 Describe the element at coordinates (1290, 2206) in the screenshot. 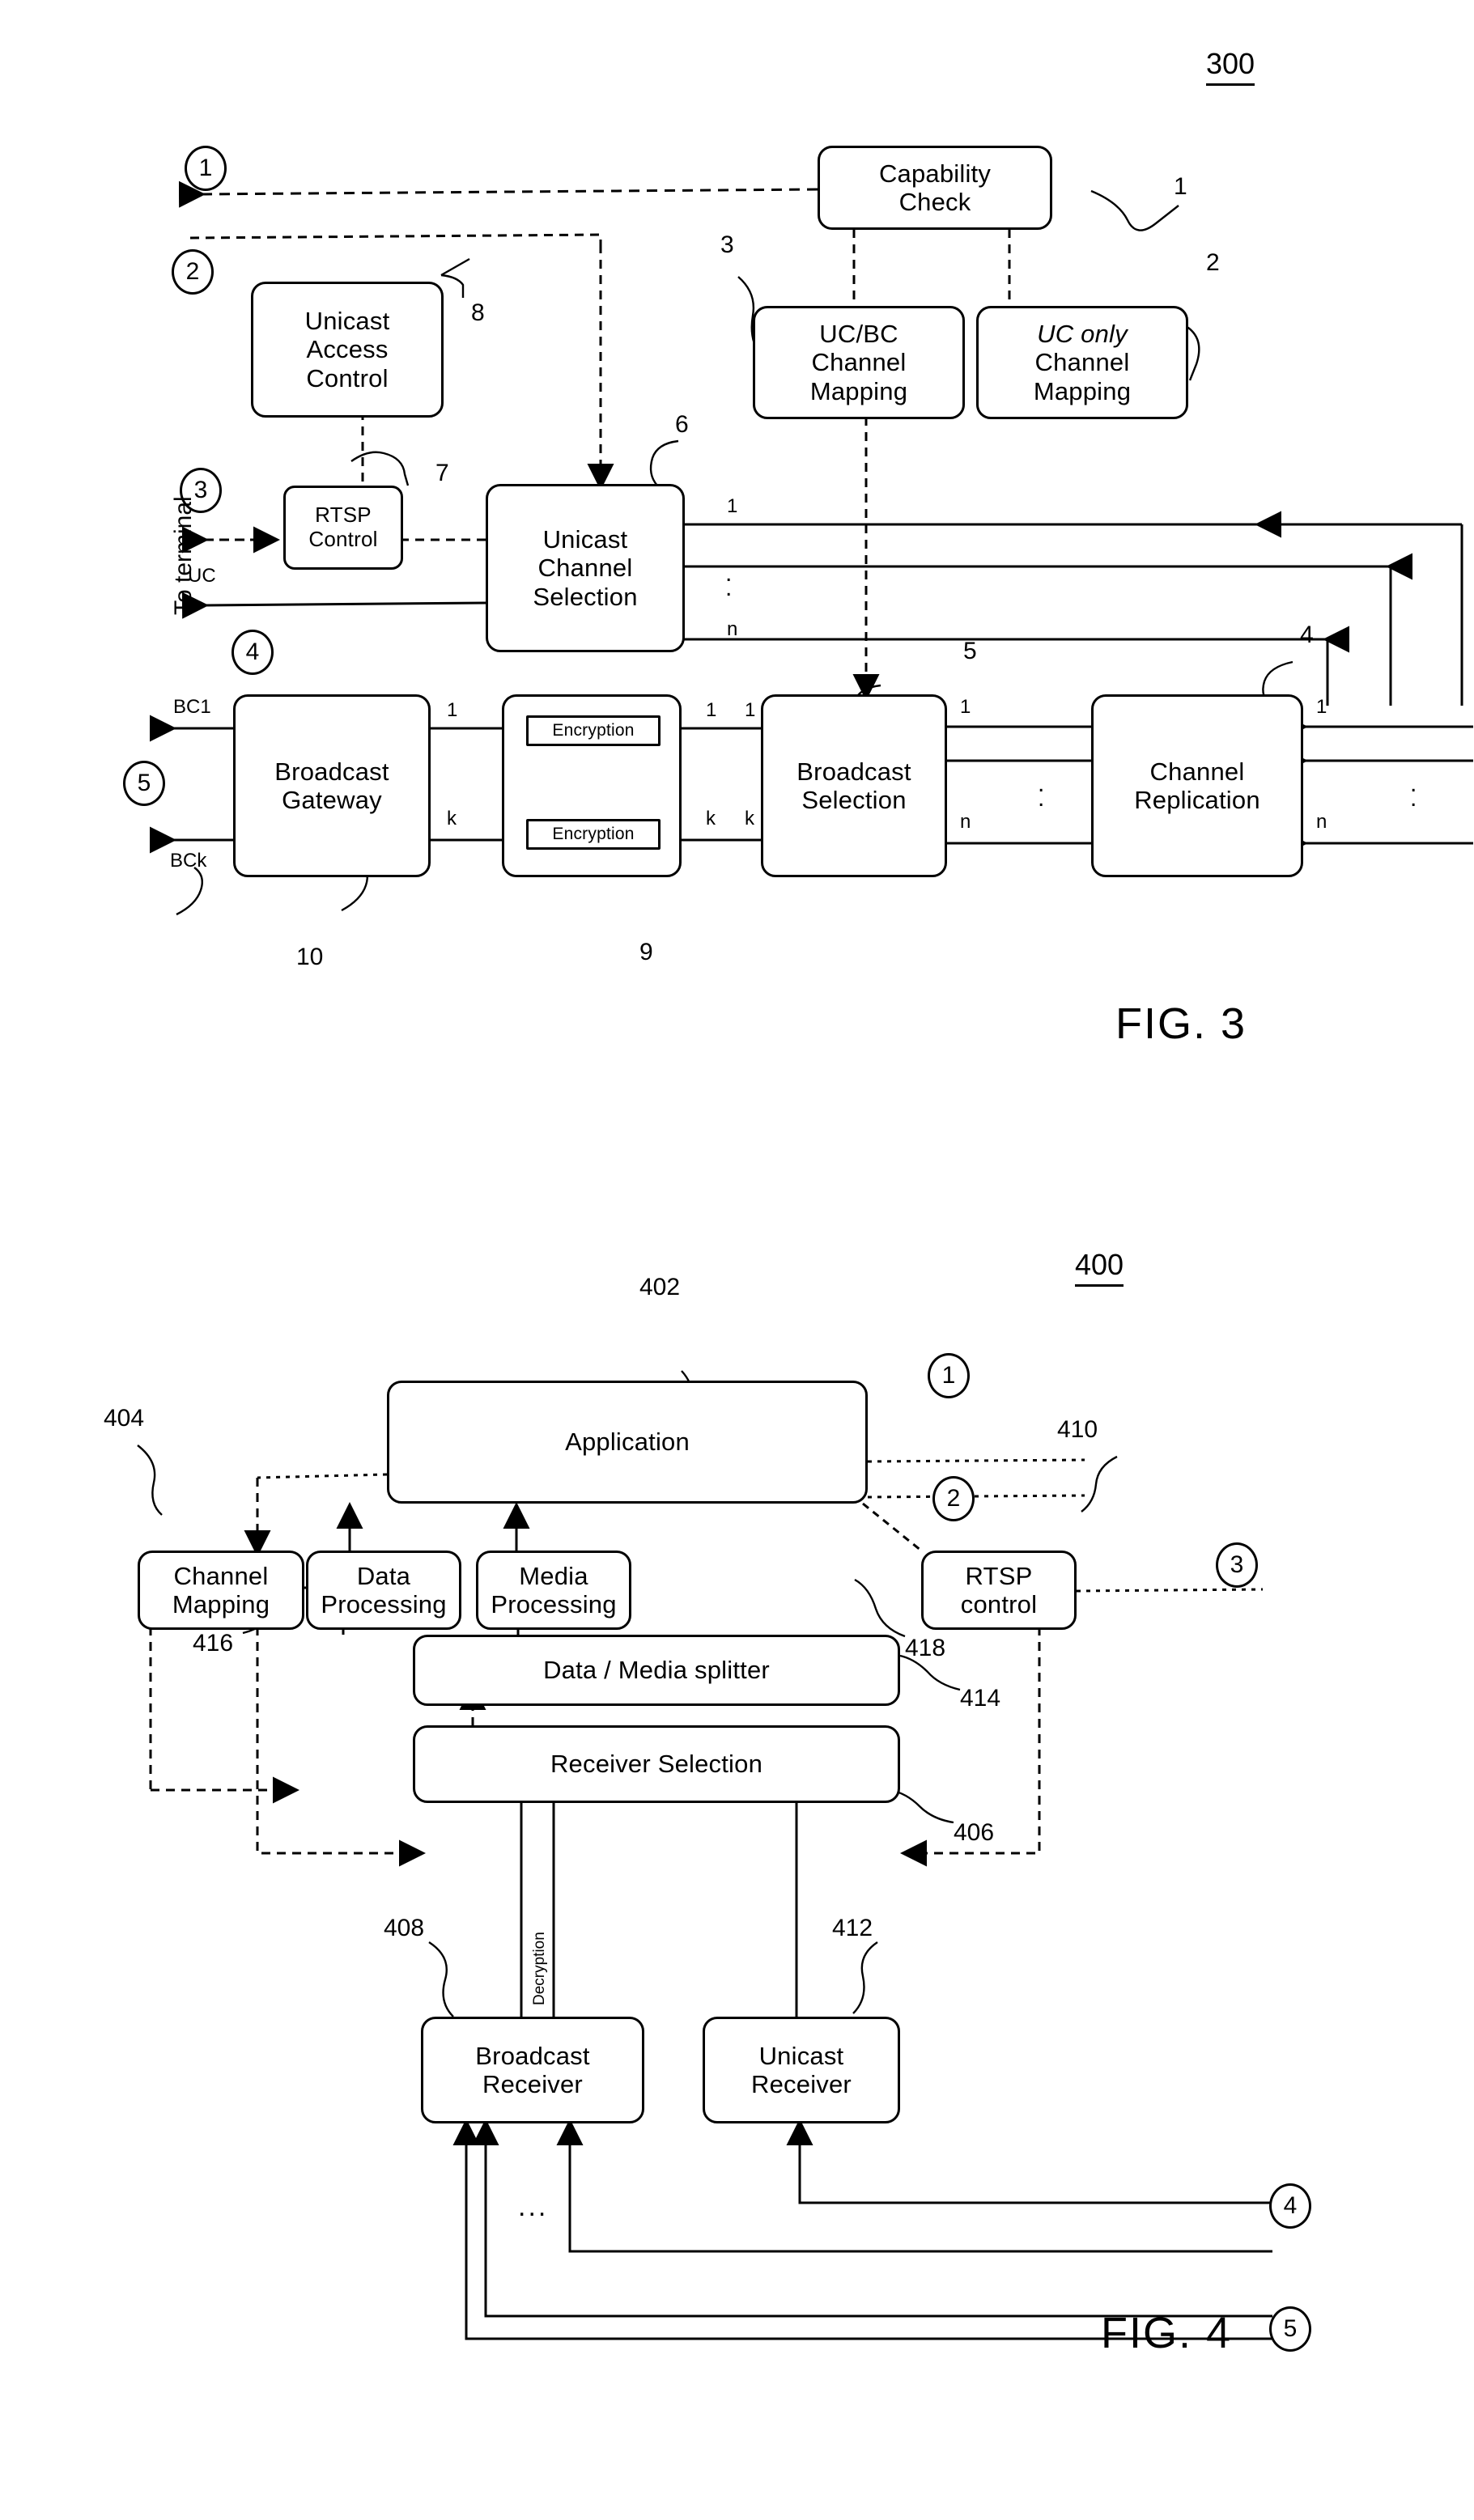

I see `step-circle-4-fig4: 4` at that location.